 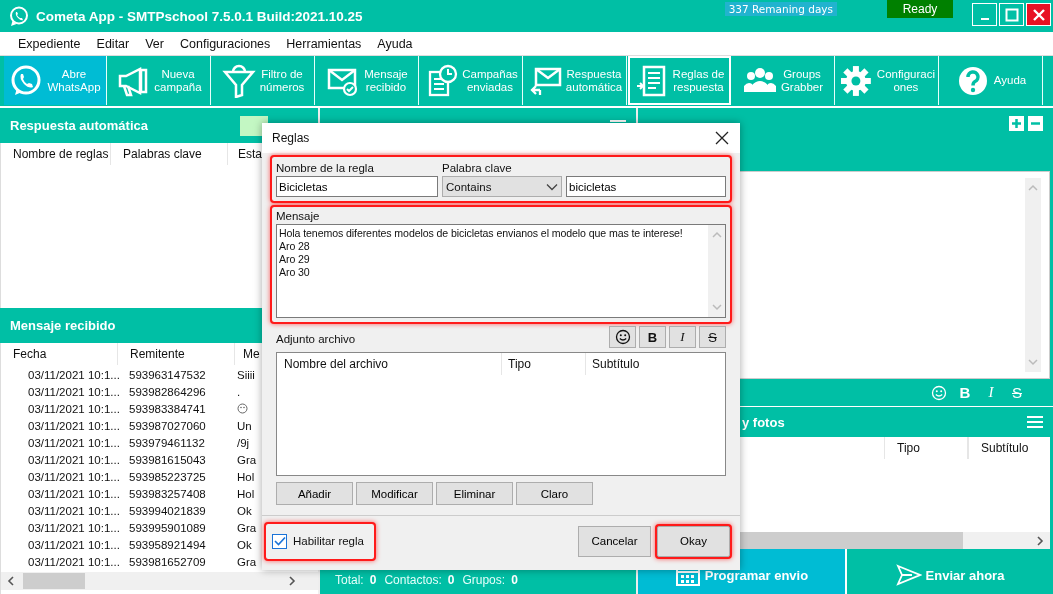 I want to click on emoji-icon, so click(x=242, y=408).